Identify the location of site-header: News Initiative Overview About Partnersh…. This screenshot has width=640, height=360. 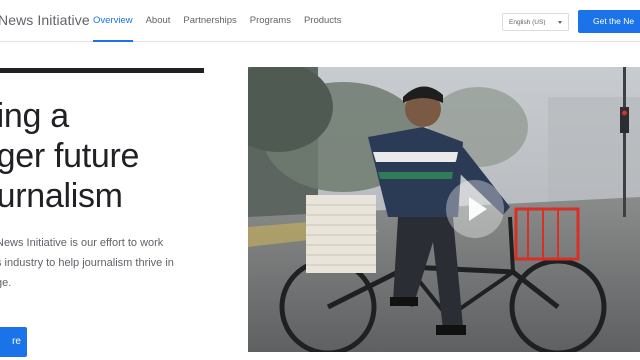
(320, 21).